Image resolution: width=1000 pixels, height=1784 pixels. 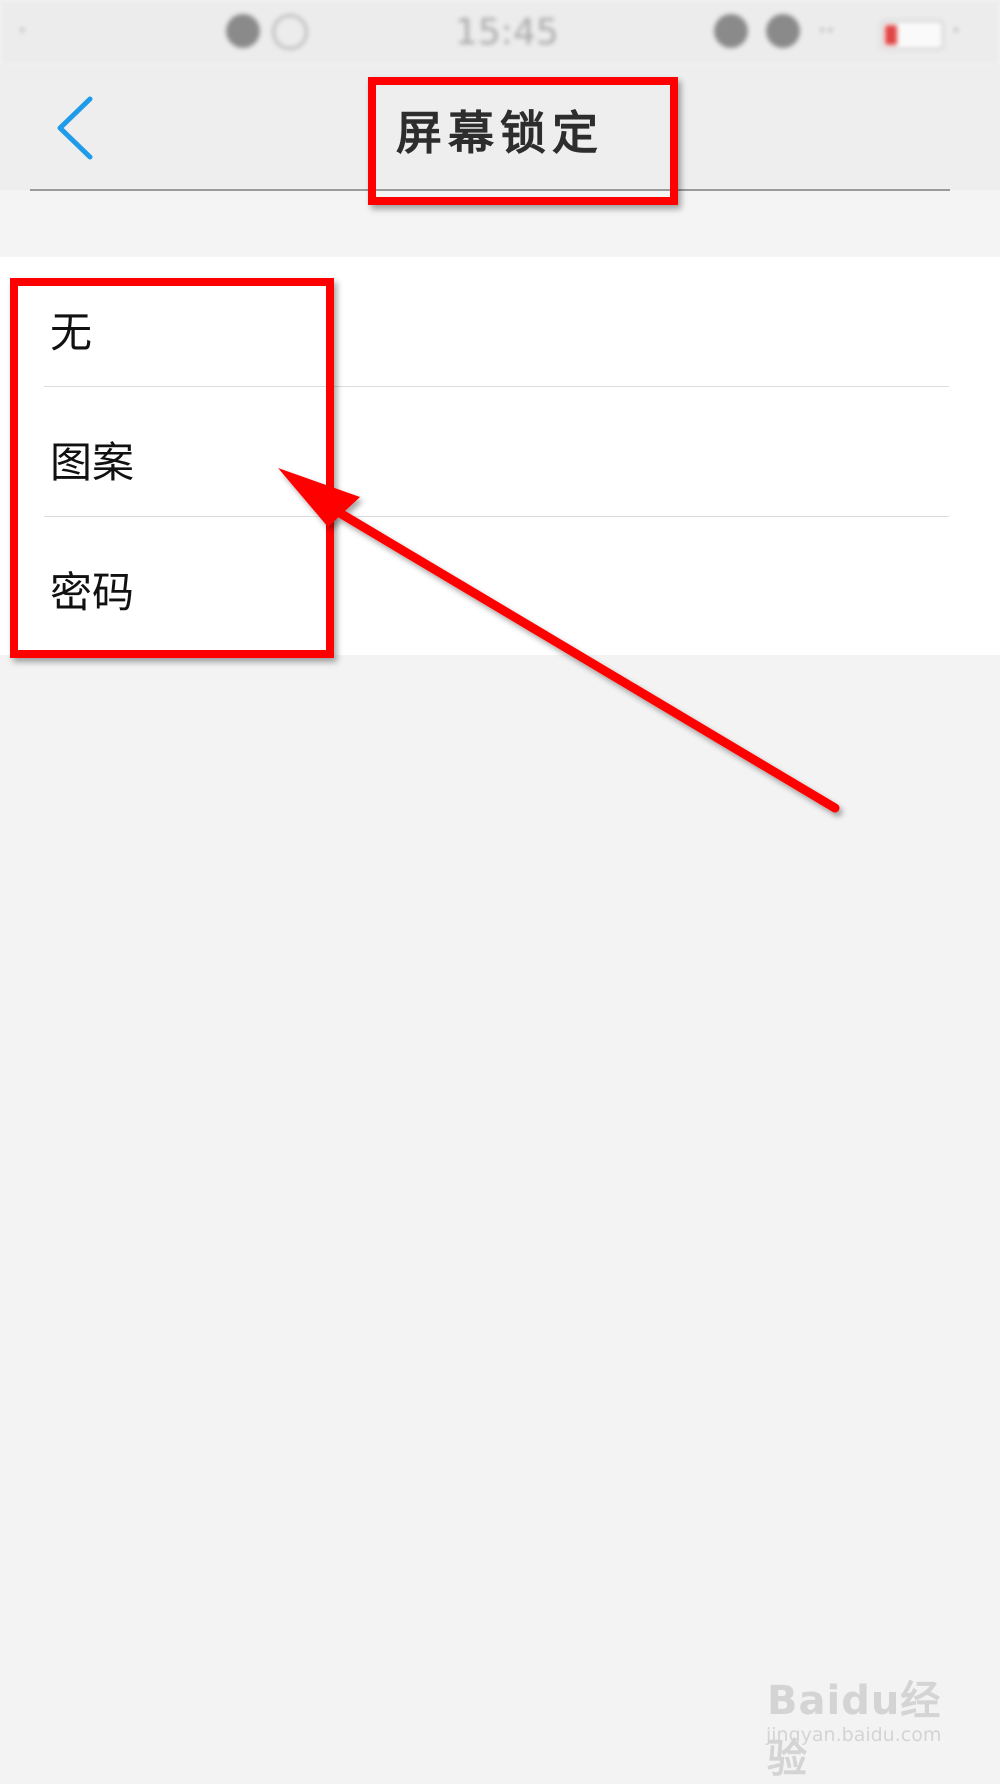 I want to click on watermark-url: jingyan.baidu.com, so click(x=854, y=1735).